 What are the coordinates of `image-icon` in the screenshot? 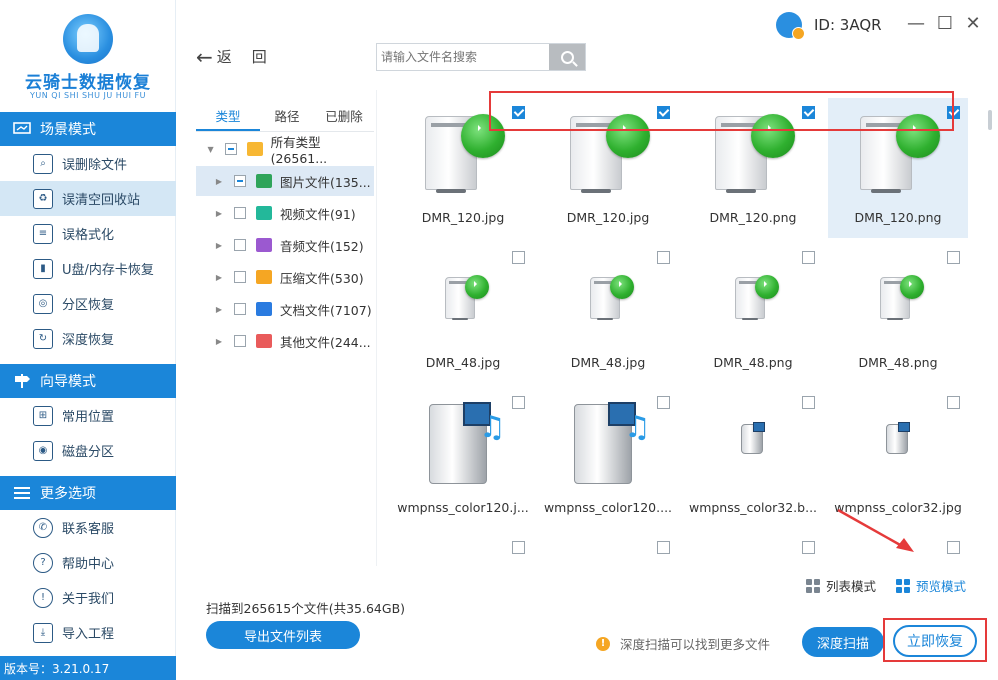 It's located at (264, 181).